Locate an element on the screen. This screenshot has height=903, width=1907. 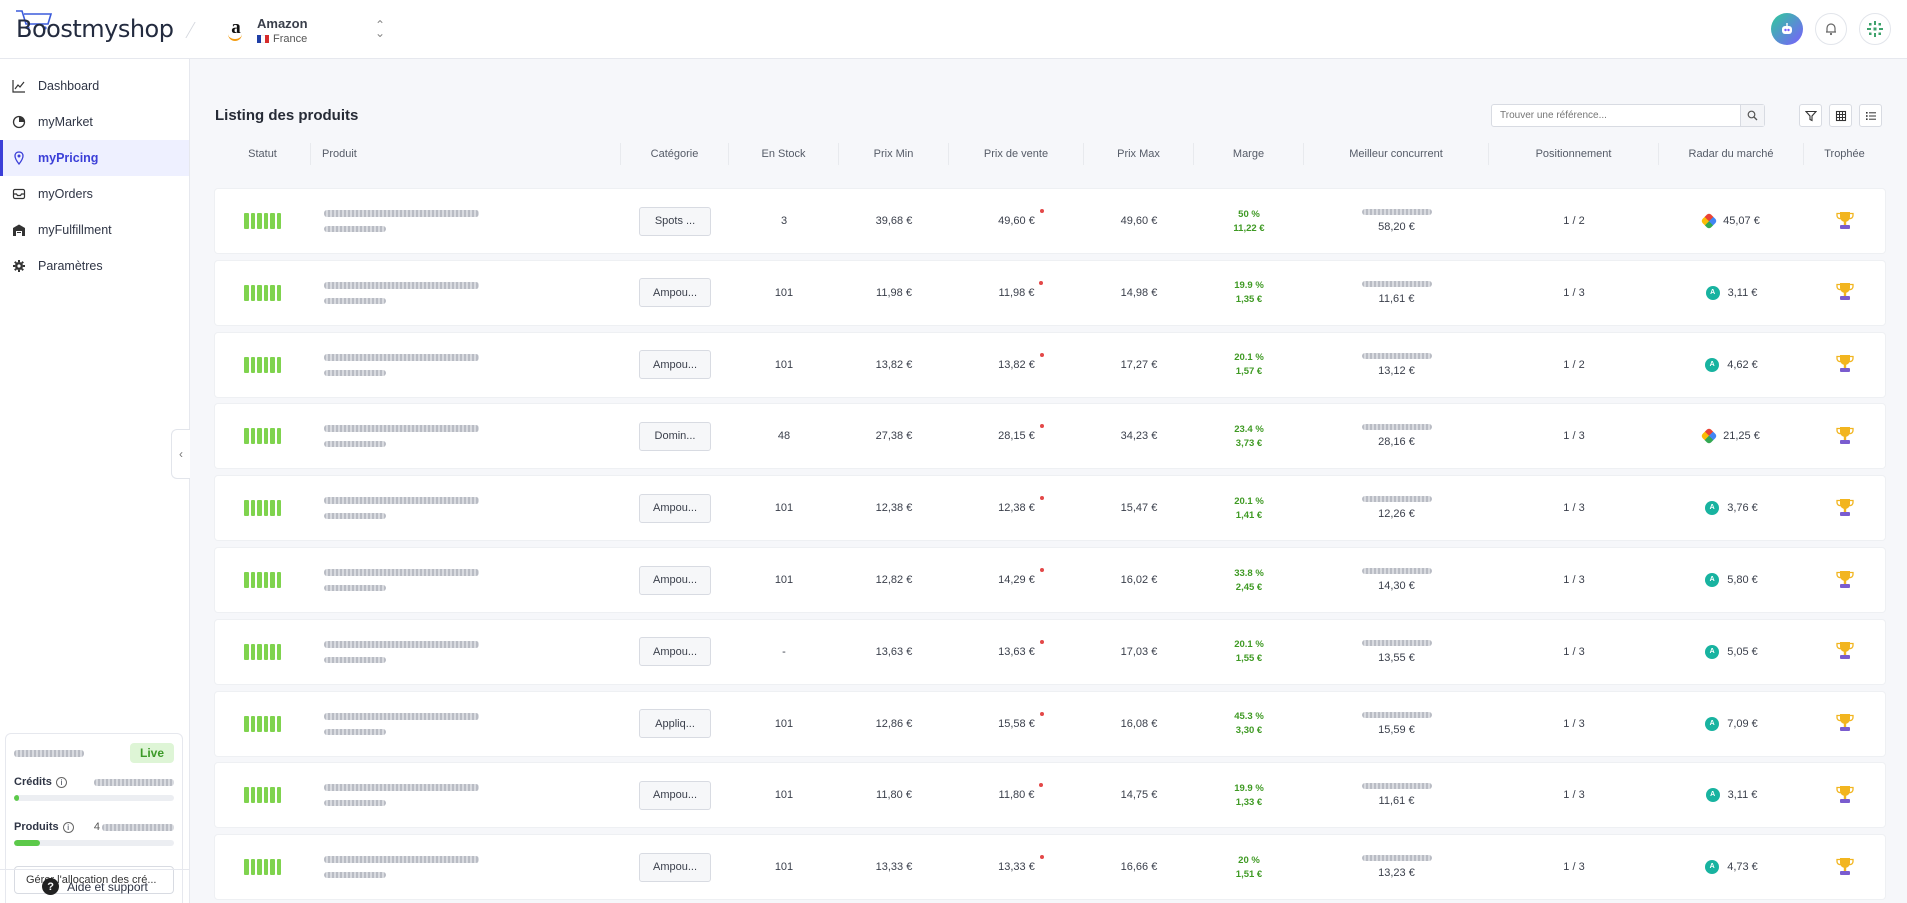
search-input is located at coordinates (1616, 115).